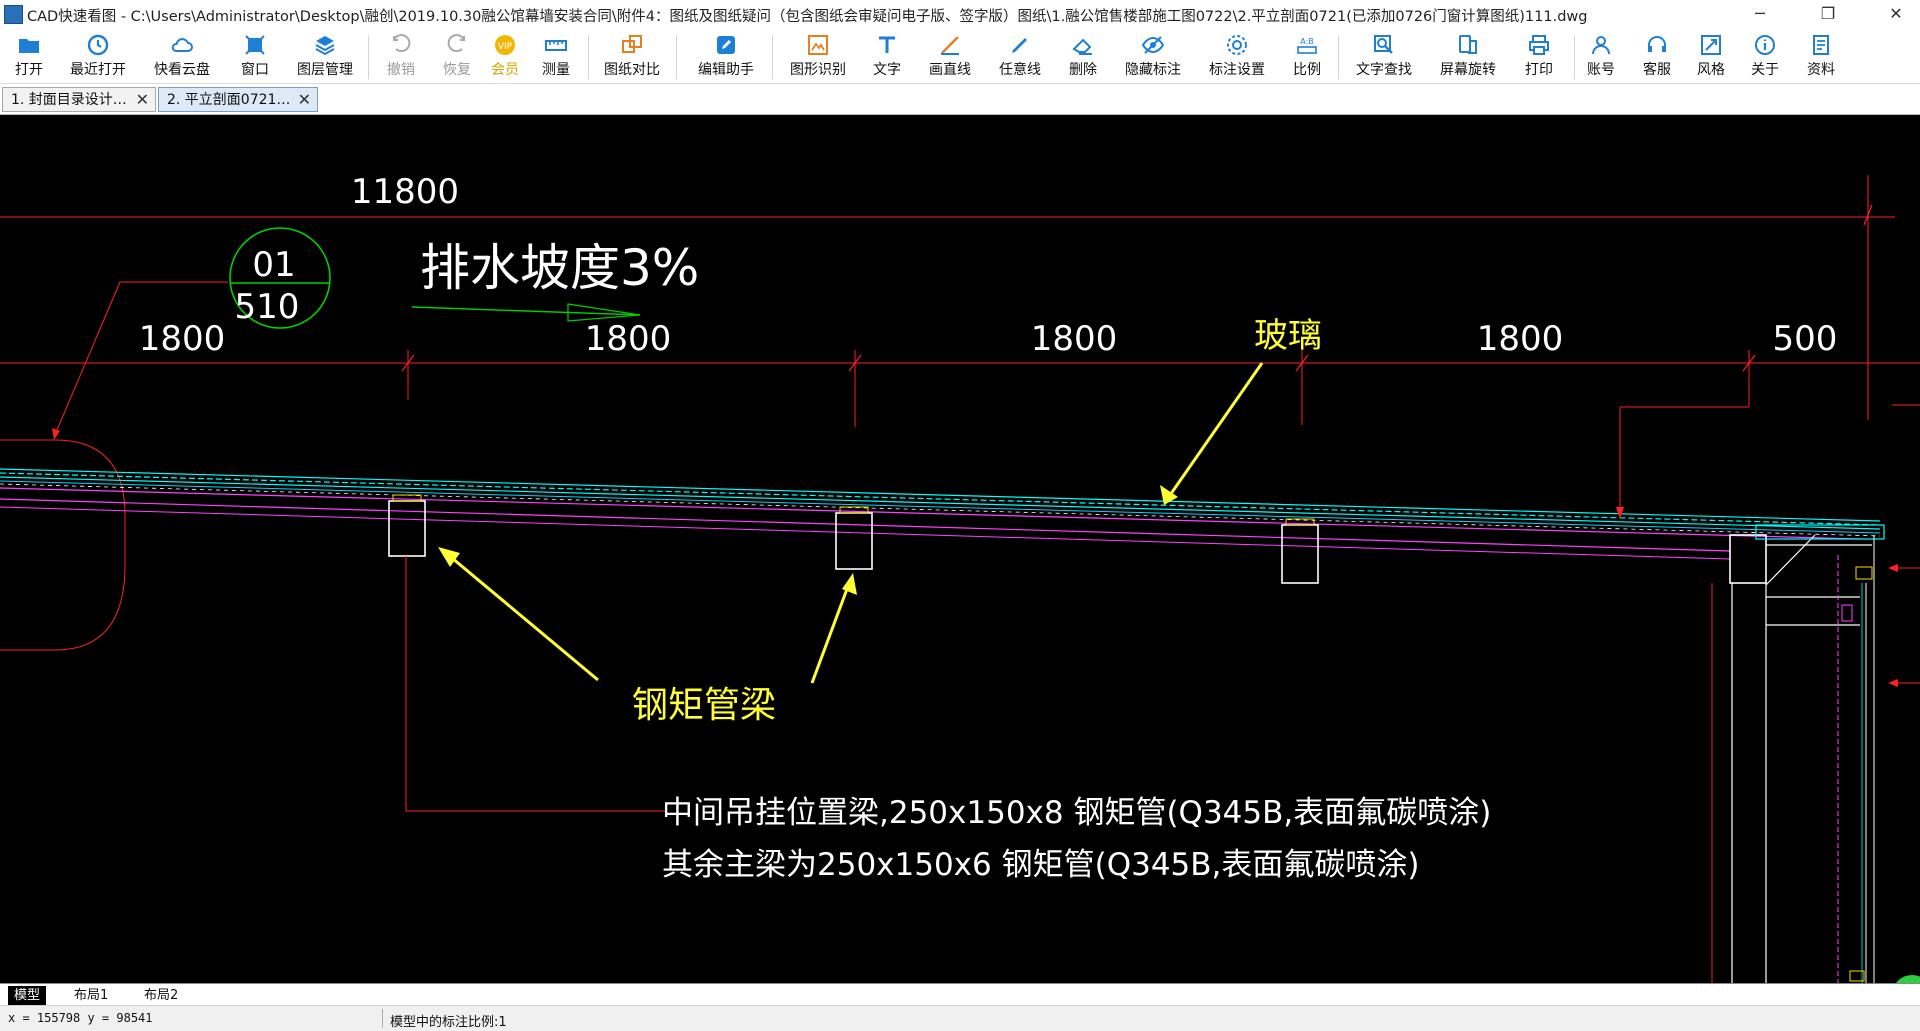  Describe the element at coordinates (535, 684) in the screenshot. I see `note-leader` at that location.